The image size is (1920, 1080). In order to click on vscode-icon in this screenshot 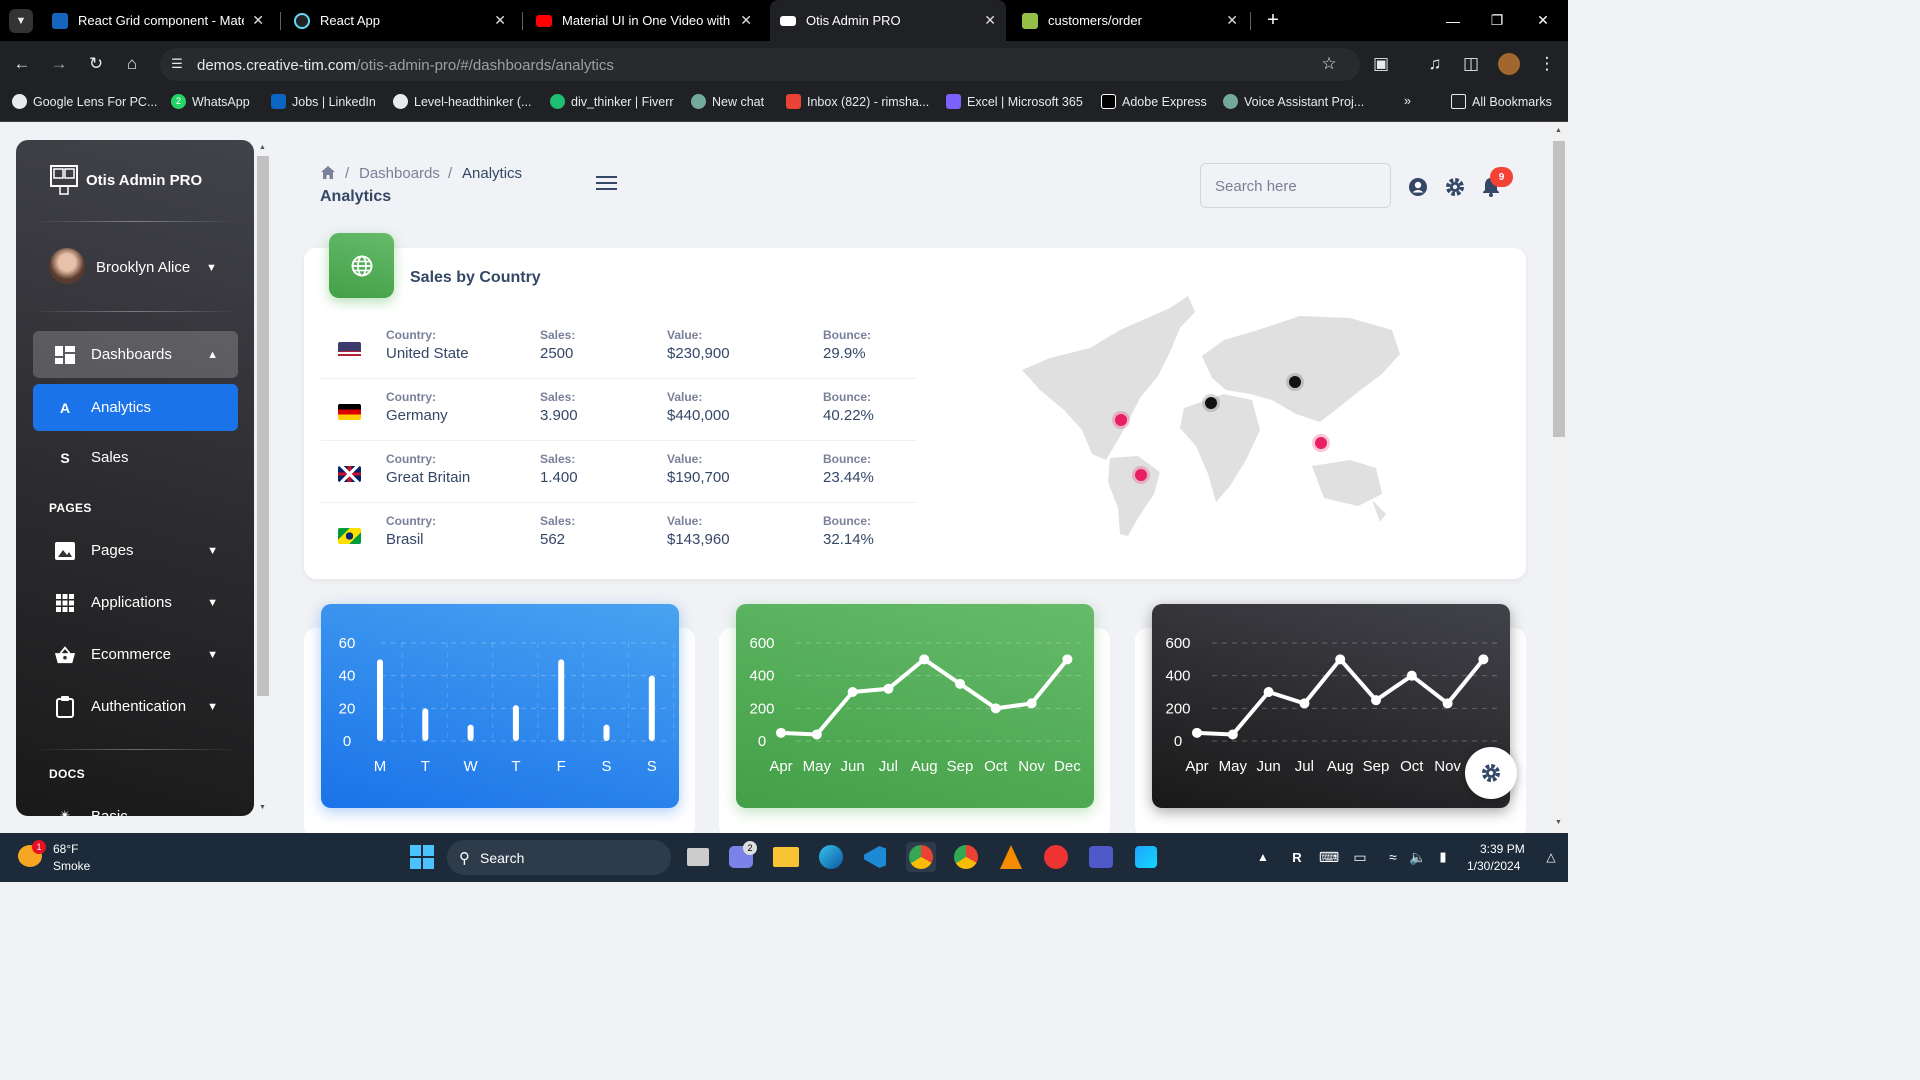, I will do `click(875, 857)`.